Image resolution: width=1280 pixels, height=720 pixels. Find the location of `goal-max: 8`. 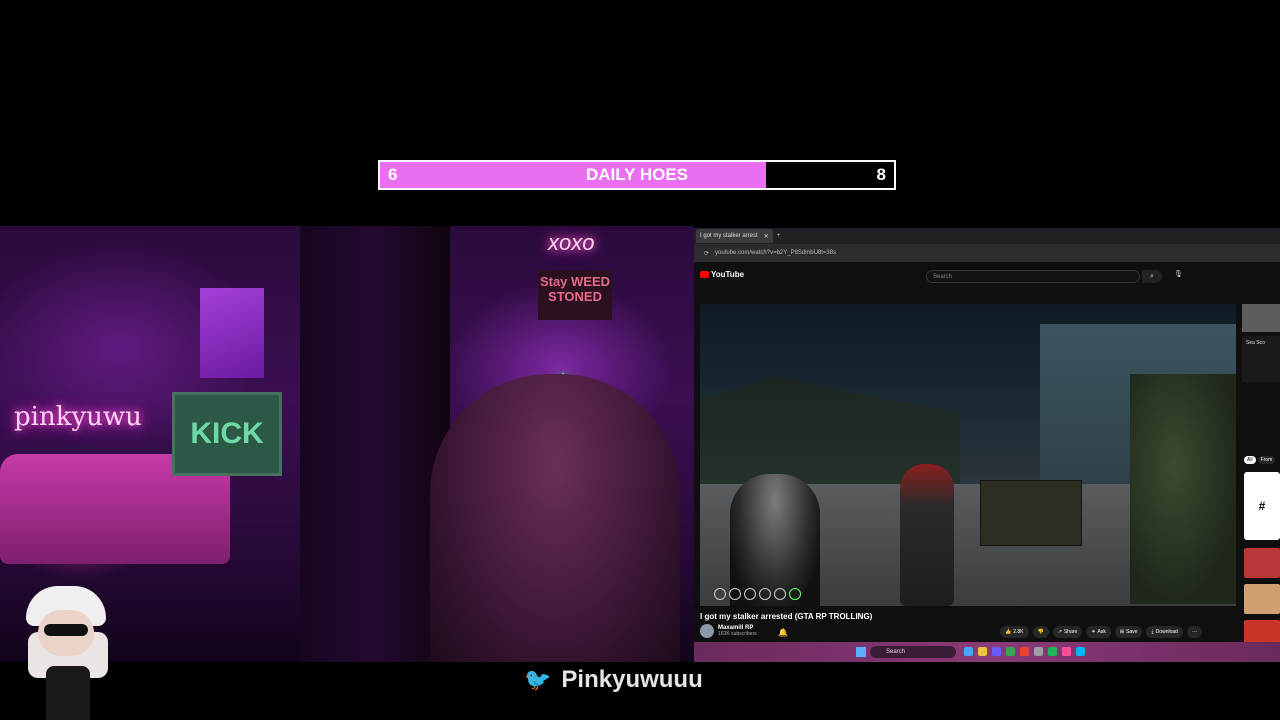

goal-max: 8 is located at coordinates (881, 174).